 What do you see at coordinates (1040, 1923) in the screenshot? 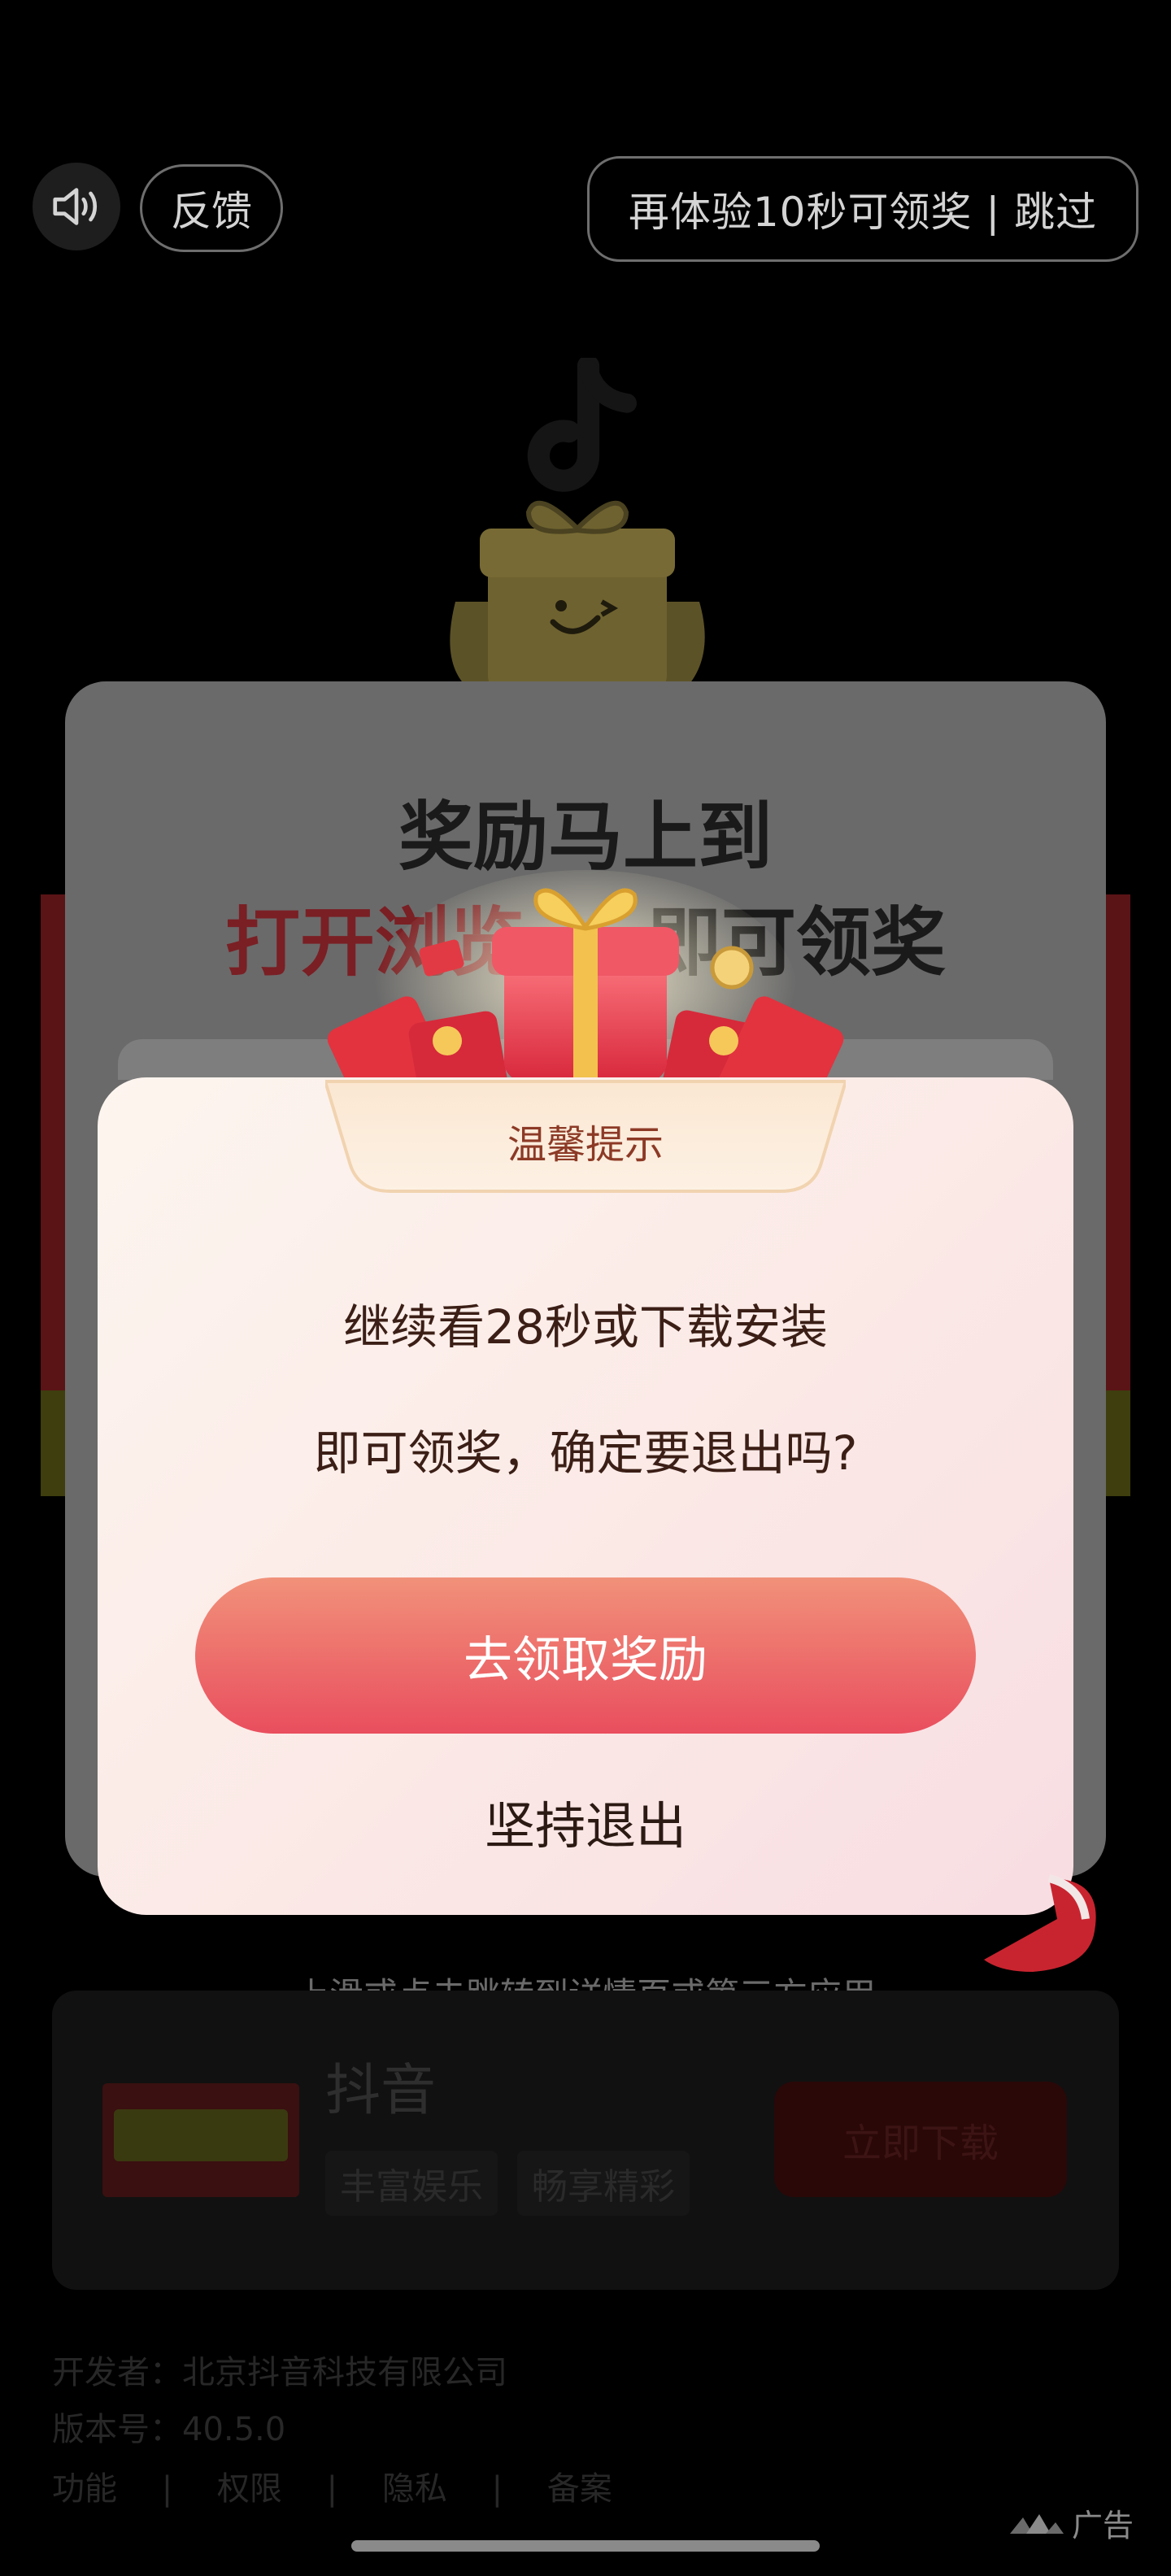
I see `red-envelope-decoration-icon` at bounding box center [1040, 1923].